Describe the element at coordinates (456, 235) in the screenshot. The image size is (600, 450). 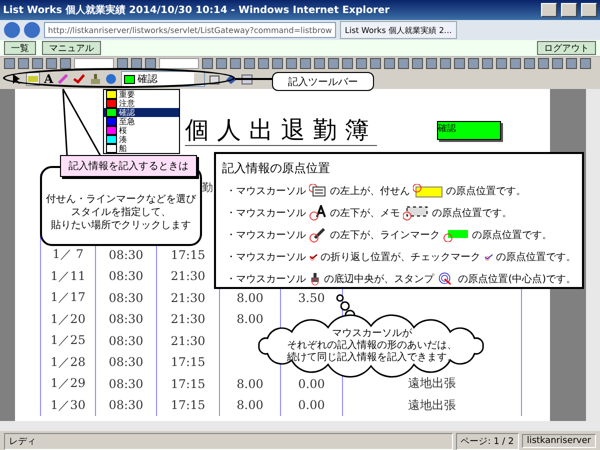
I see `line-mark-sample` at that location.